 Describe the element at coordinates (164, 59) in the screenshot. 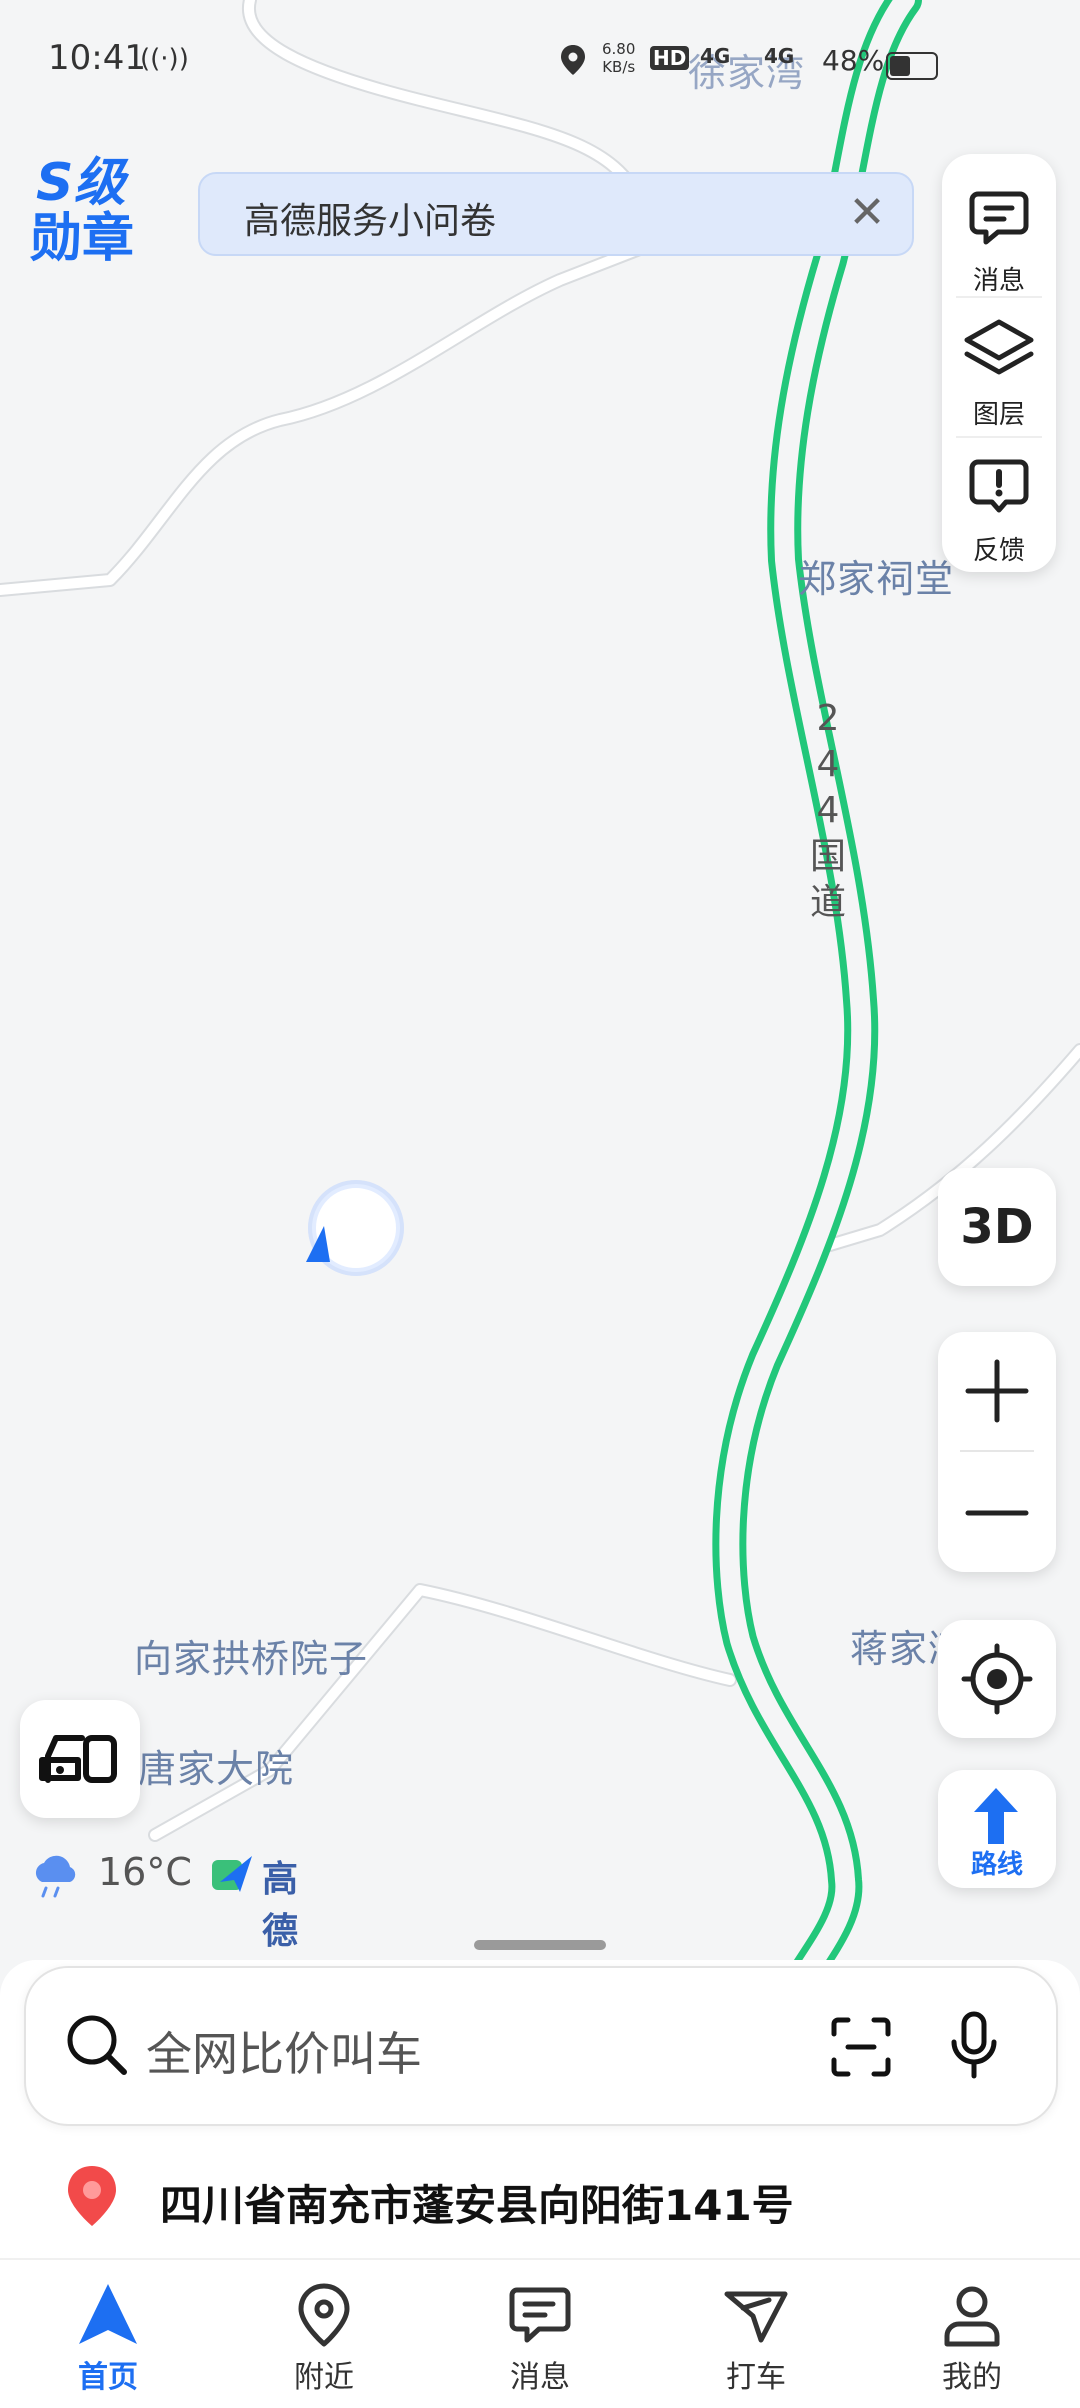

I see `hotspot-icon: ((·))` at that location.